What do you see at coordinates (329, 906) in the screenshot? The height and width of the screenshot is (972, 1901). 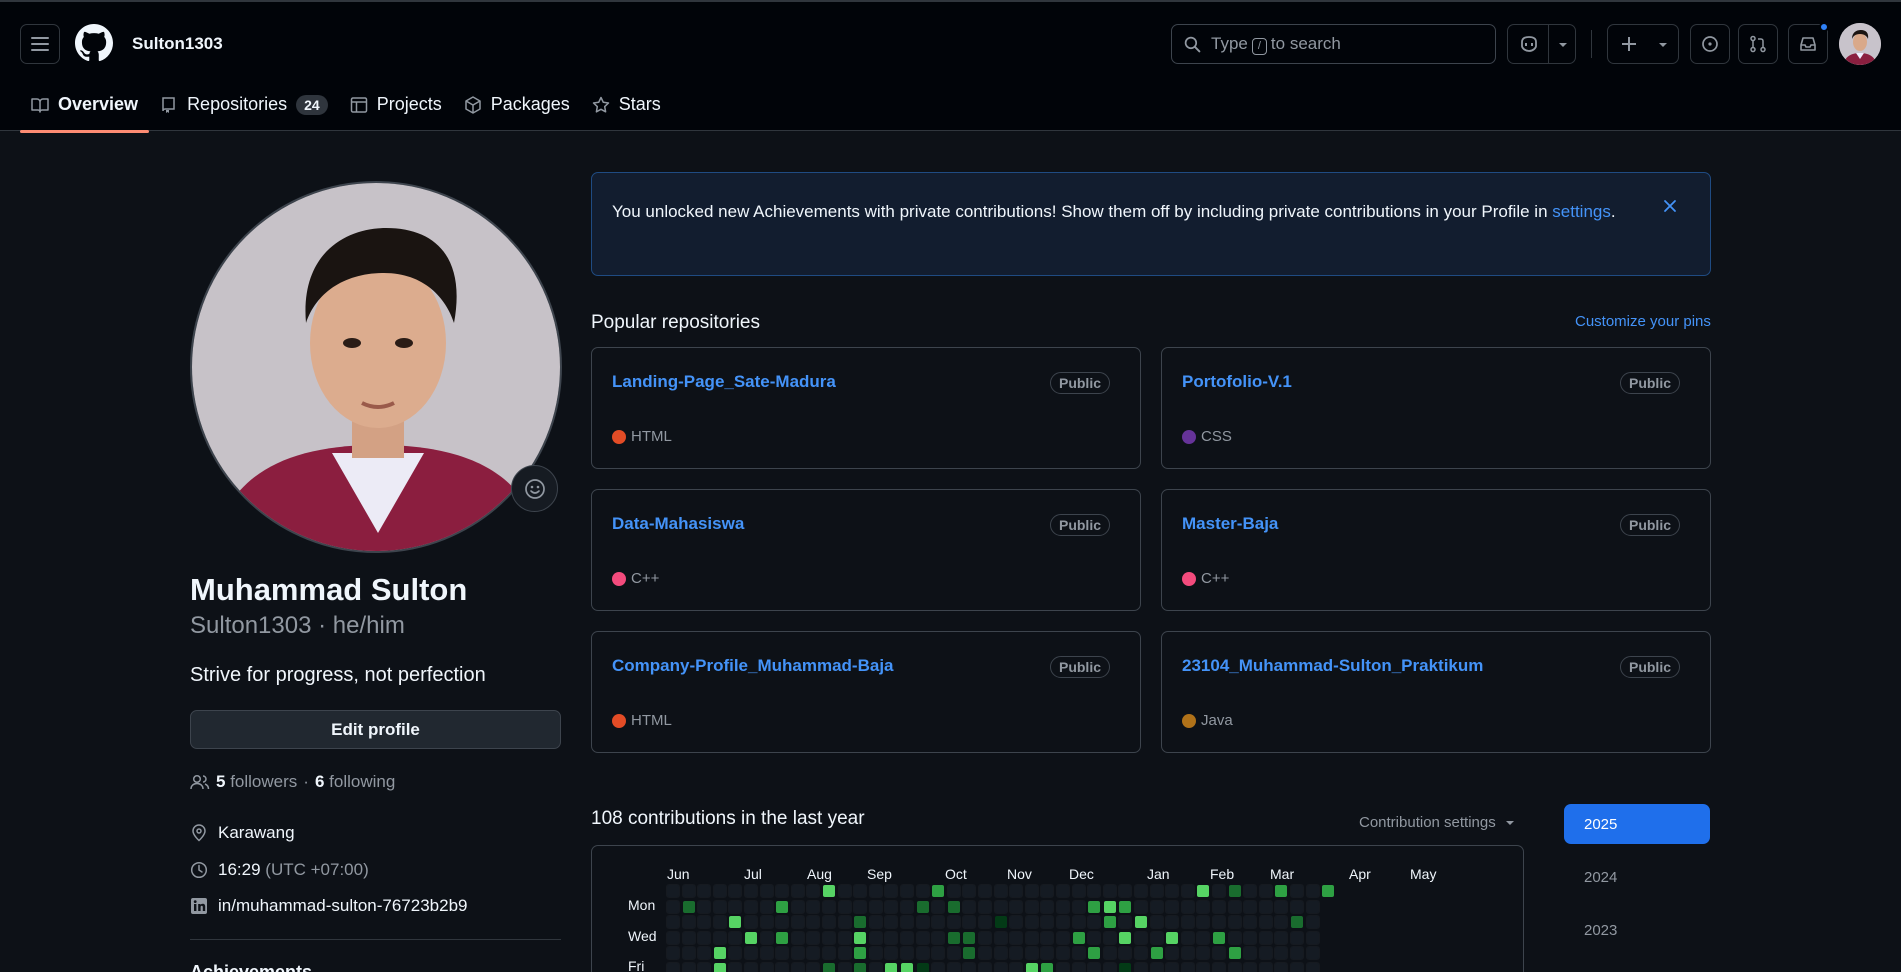 I see `profile-linkedin: in/muhammad-sulton-76723b2b9` at bounding box center [329, 906].